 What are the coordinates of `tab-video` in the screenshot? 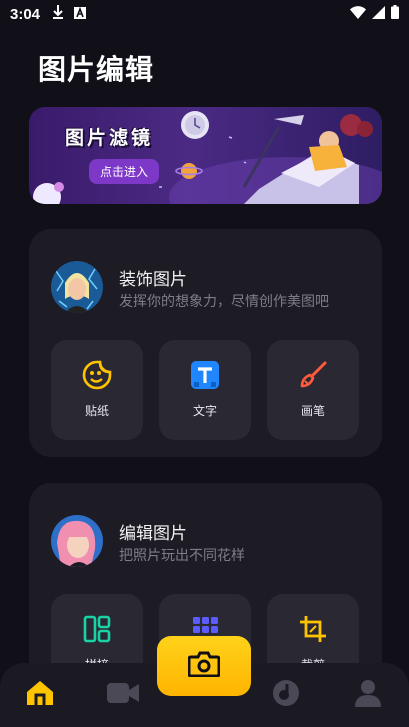 It's located at (123, 695).